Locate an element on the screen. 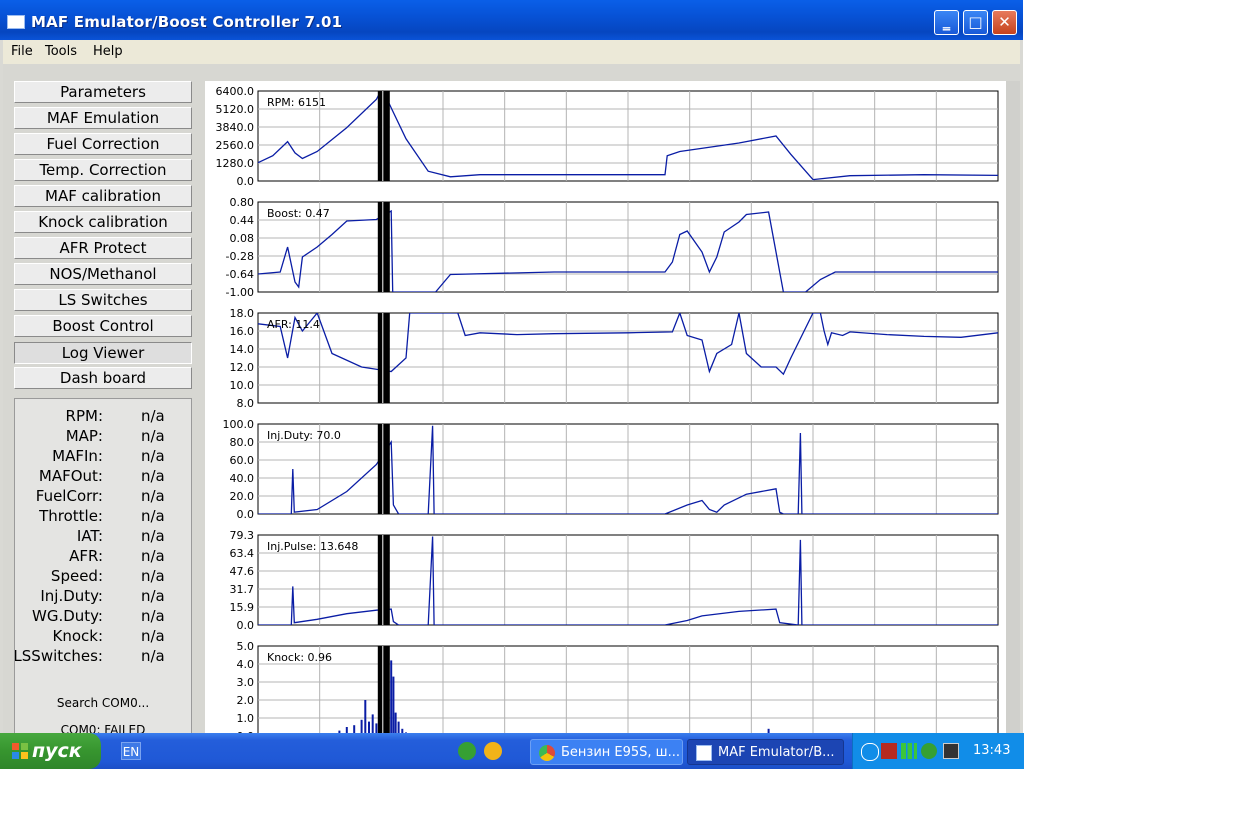 This screenshot has width=1236, height=823. y-tick-label: 0.44 is located at coordinates (242, 220).